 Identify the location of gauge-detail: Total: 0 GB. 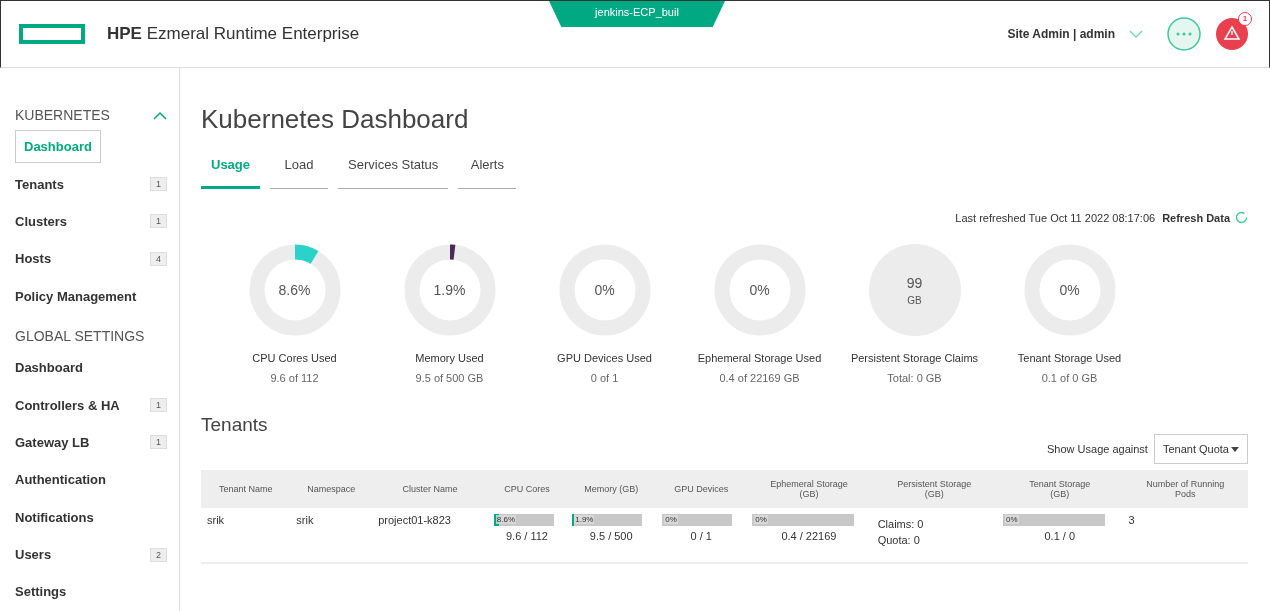
(914, 378).